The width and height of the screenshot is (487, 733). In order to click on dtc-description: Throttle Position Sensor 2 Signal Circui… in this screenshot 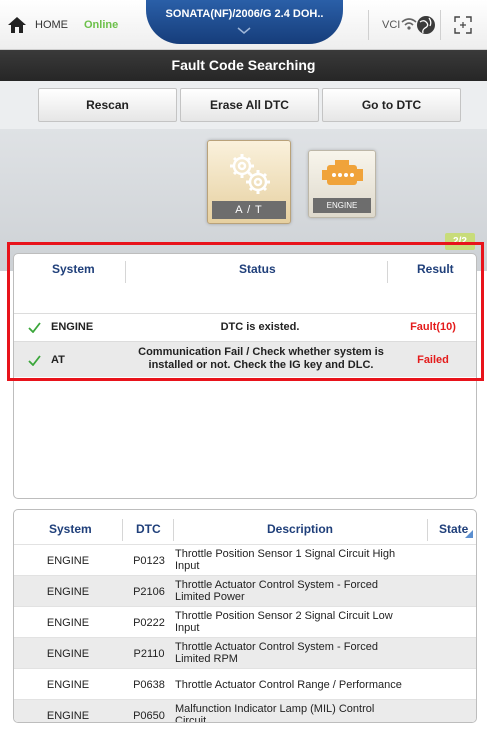, I will do `click(303, 622)`.